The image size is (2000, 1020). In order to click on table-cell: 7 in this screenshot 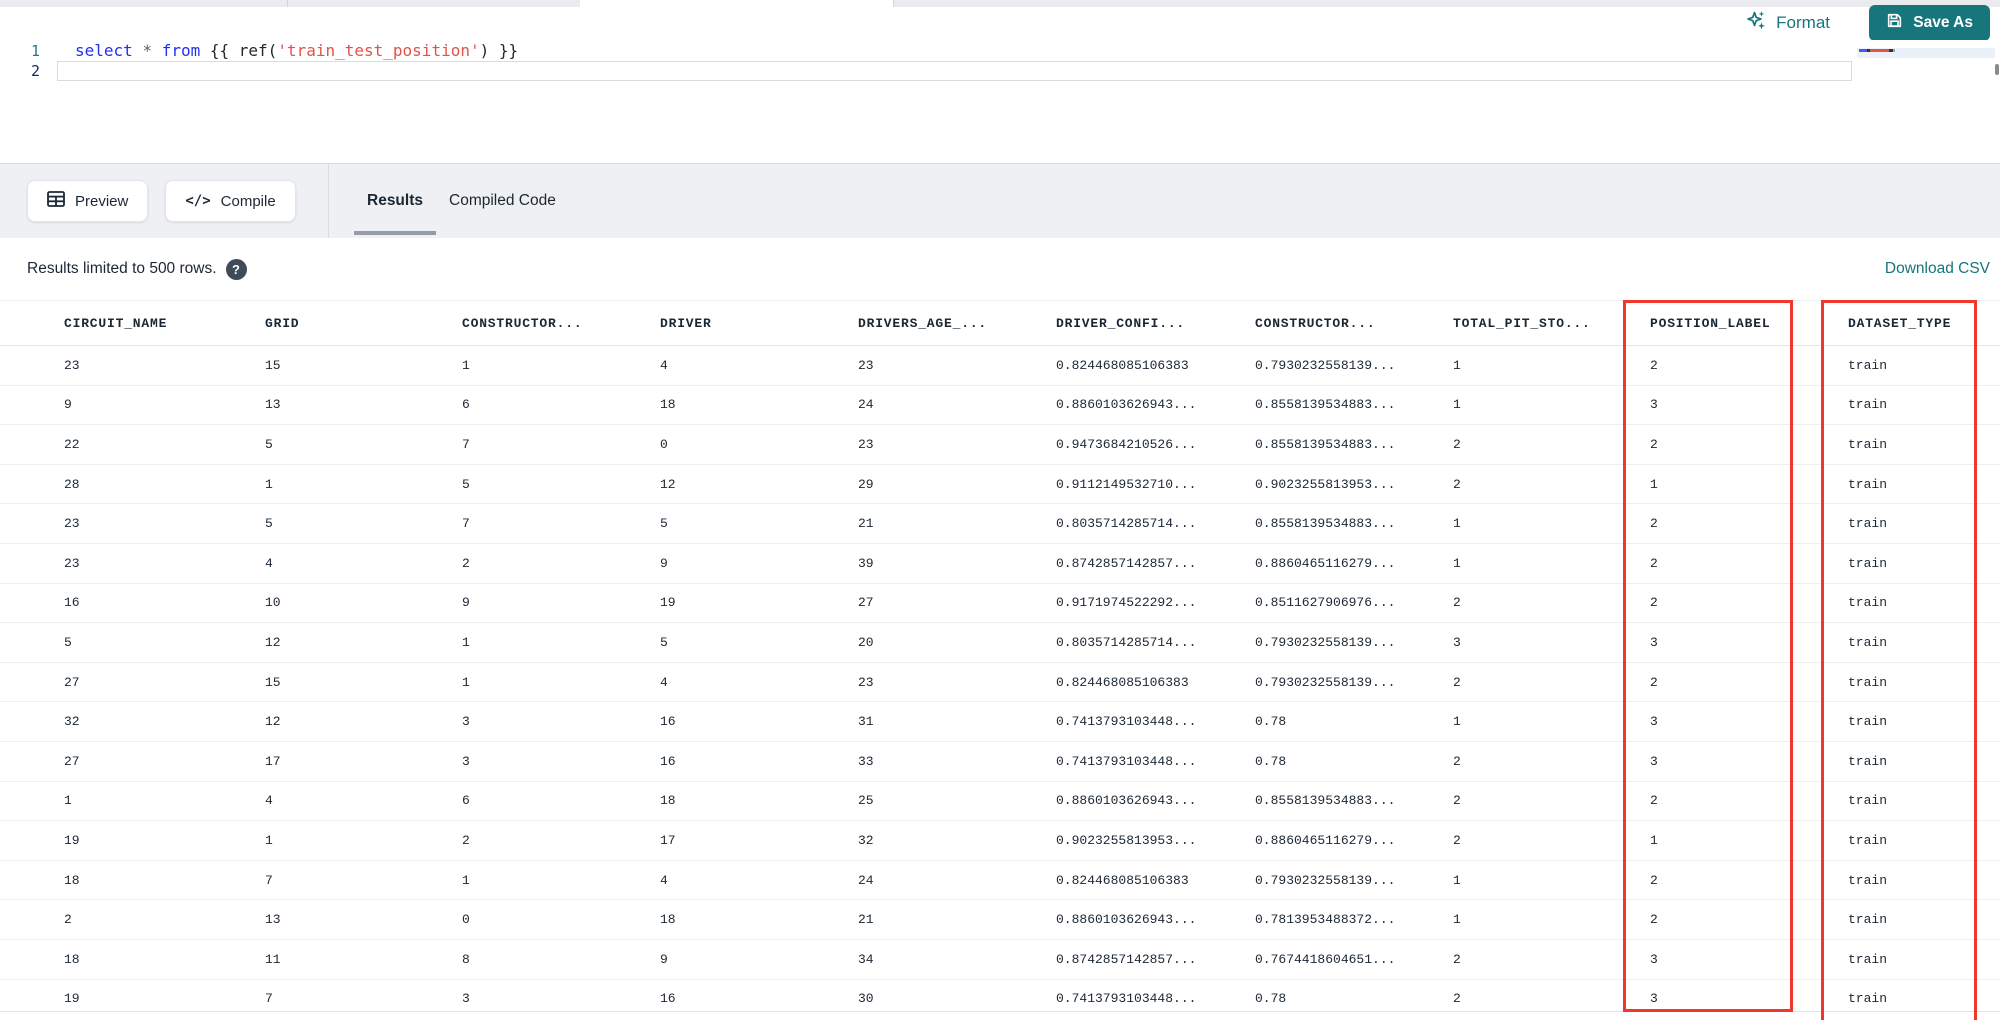, I will do `click(466, 524)`.